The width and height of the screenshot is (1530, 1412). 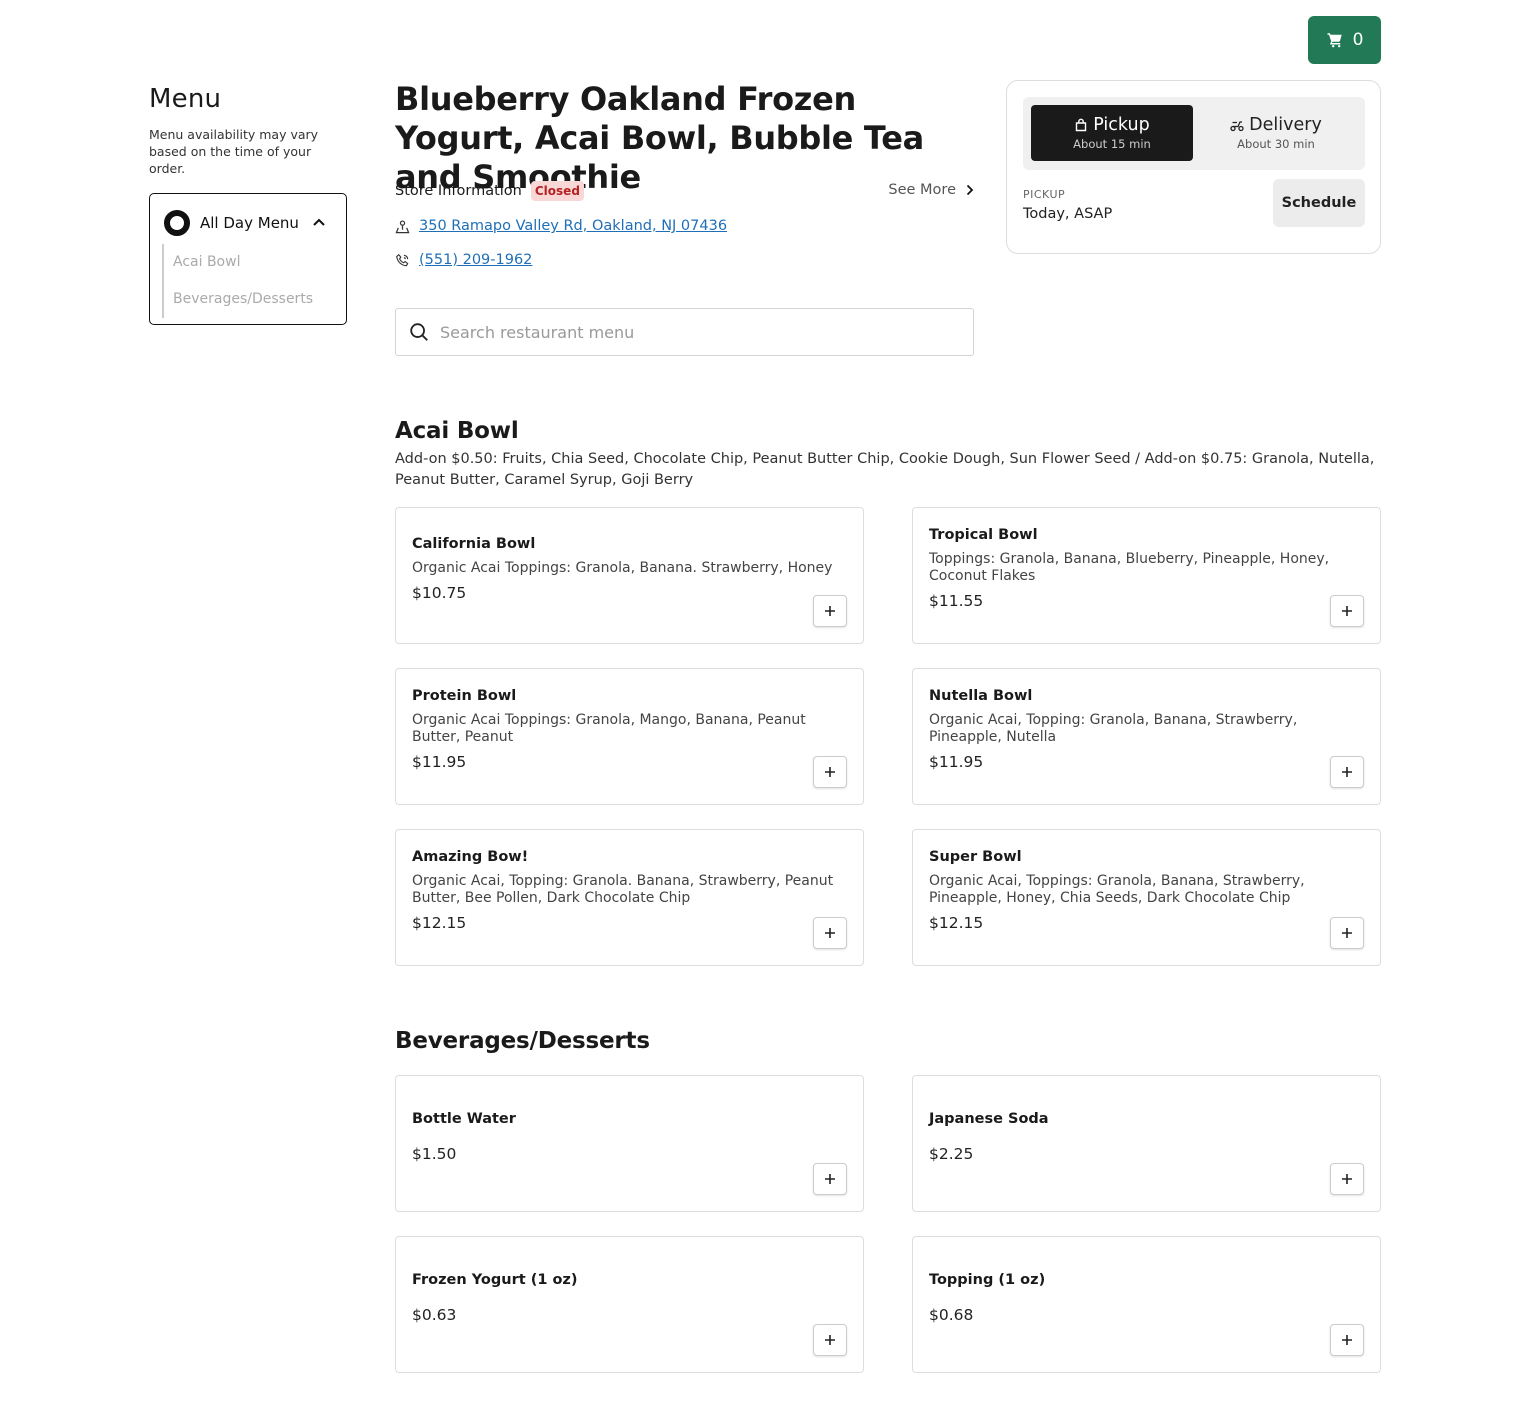 What do you see at coordinates (177, 223) in the screenshot?
I see `menu-radio-icon` at bounding box center [177, 223].